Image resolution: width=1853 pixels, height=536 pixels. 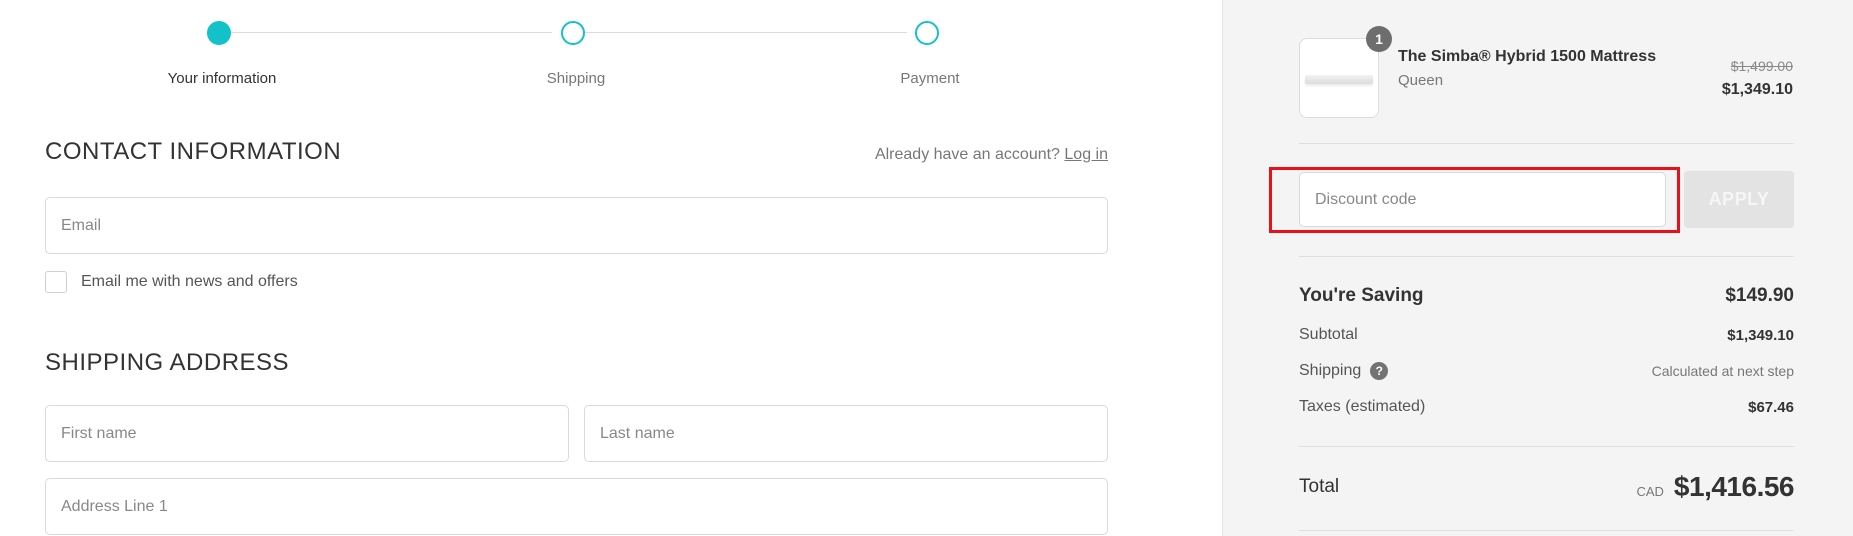 I want to click on step-shipping-indicator, so click(x=573, y=33).